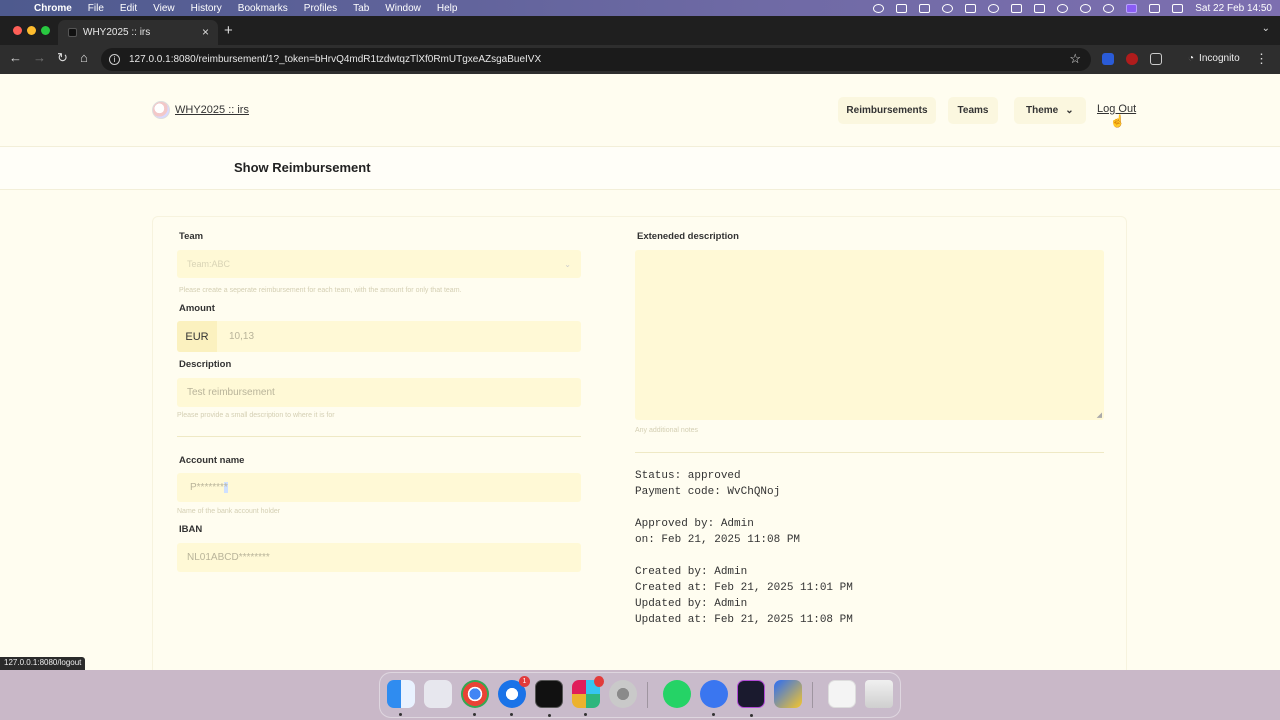 This screenshot has height=720, width=1280. I want to click on menu-tab: Tab, so click(361, 8).